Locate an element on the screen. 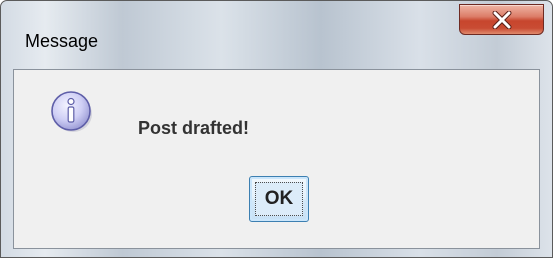 Image resolution: width=555 pixels, height=260 pixels. ok-button-label: OK is located at coordinates (279, 198).